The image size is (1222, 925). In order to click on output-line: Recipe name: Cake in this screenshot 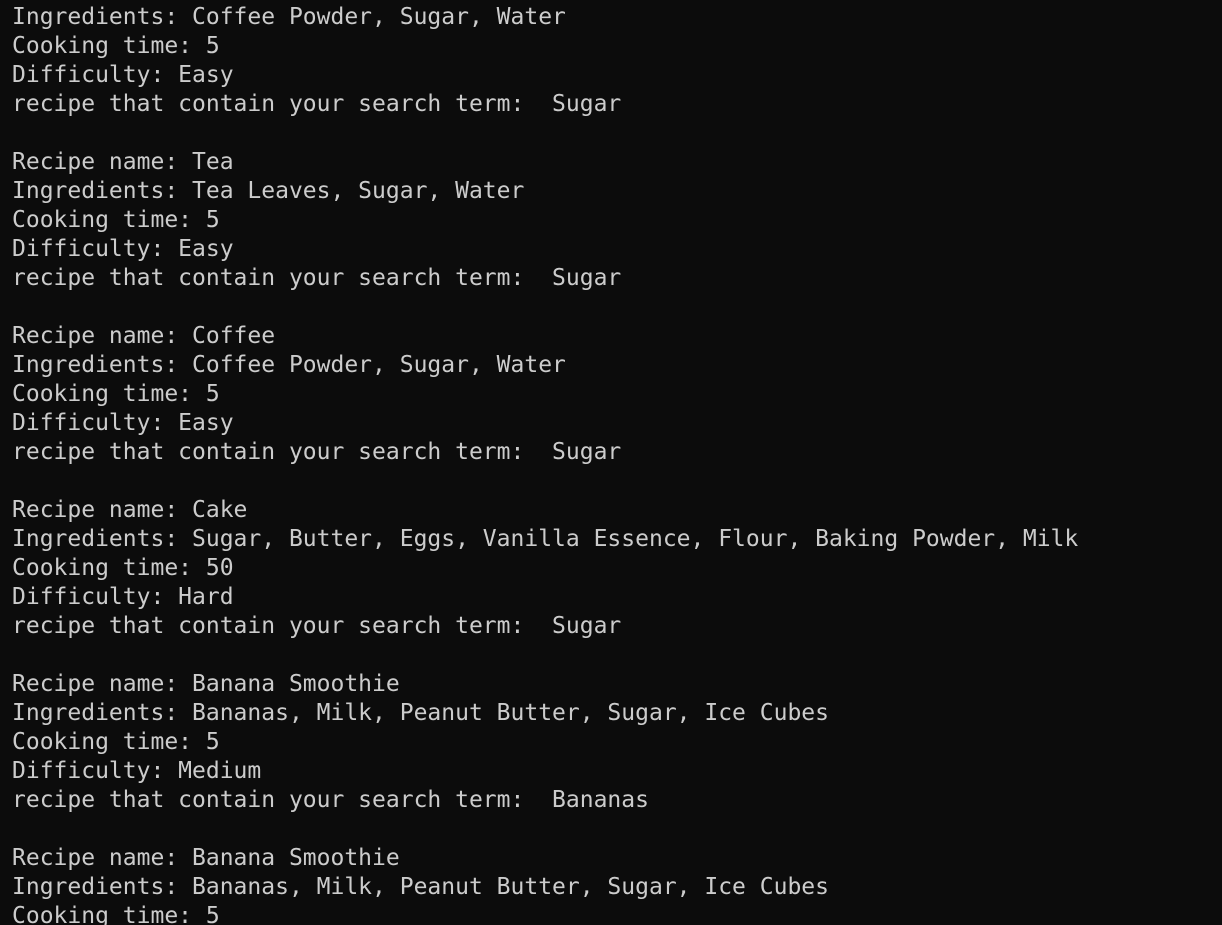, I will do `click(130, 510)`.